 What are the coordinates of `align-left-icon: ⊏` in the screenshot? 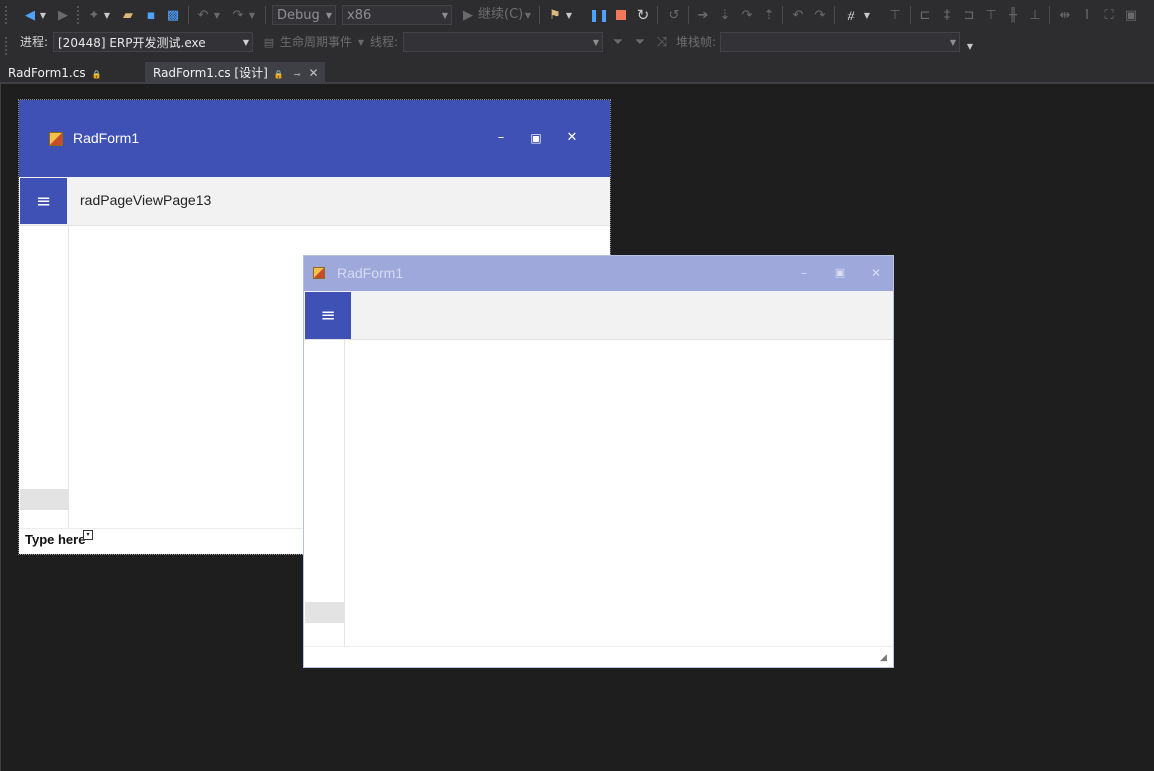 It's located at (925, 15).